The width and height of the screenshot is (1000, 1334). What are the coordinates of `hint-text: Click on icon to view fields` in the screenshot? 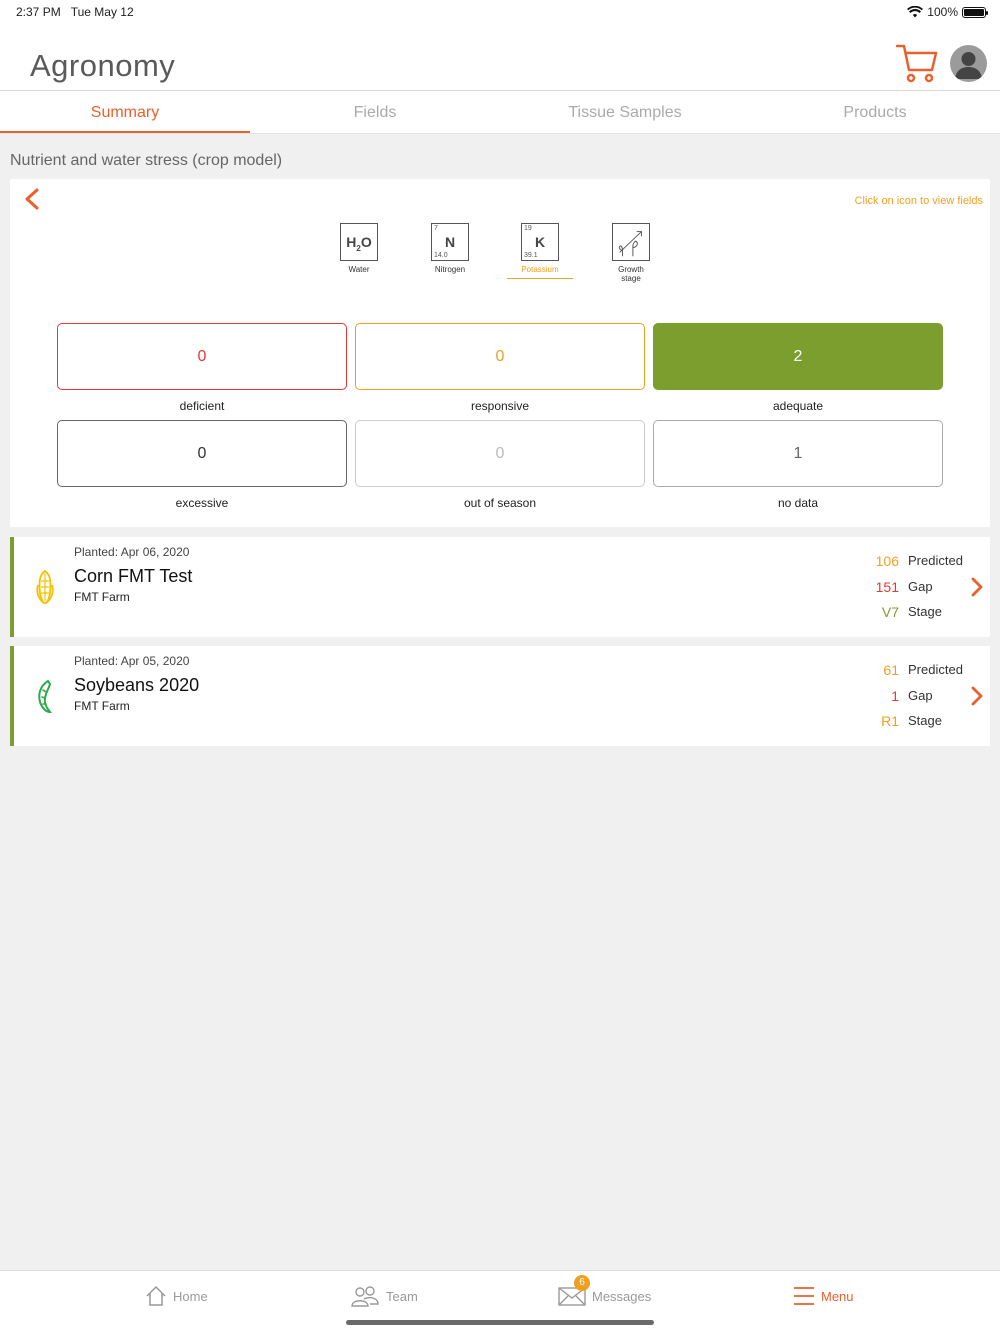 It's located at (918, 201).